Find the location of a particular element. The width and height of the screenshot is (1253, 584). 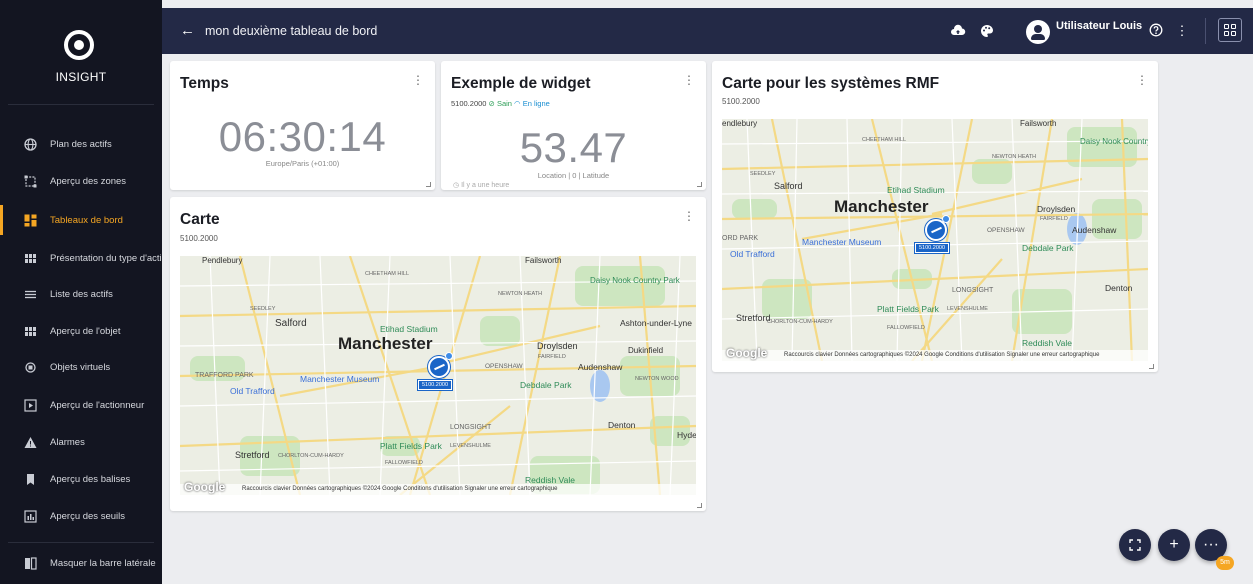

insight-logo-icon is located at coordinates (79, 45).